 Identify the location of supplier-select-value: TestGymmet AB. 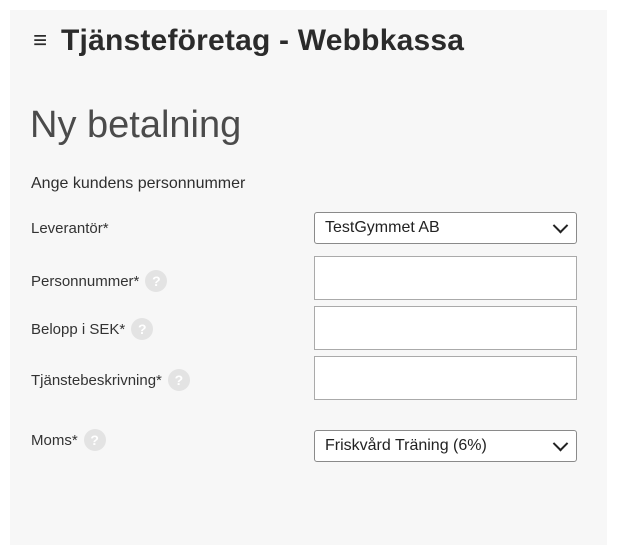
(382, 227).